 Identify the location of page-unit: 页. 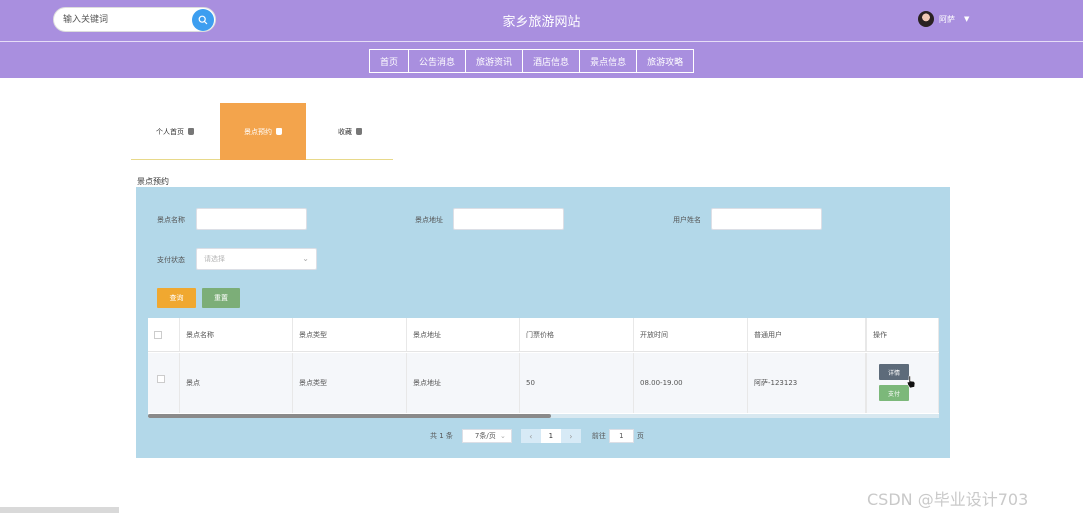
(640, 436).